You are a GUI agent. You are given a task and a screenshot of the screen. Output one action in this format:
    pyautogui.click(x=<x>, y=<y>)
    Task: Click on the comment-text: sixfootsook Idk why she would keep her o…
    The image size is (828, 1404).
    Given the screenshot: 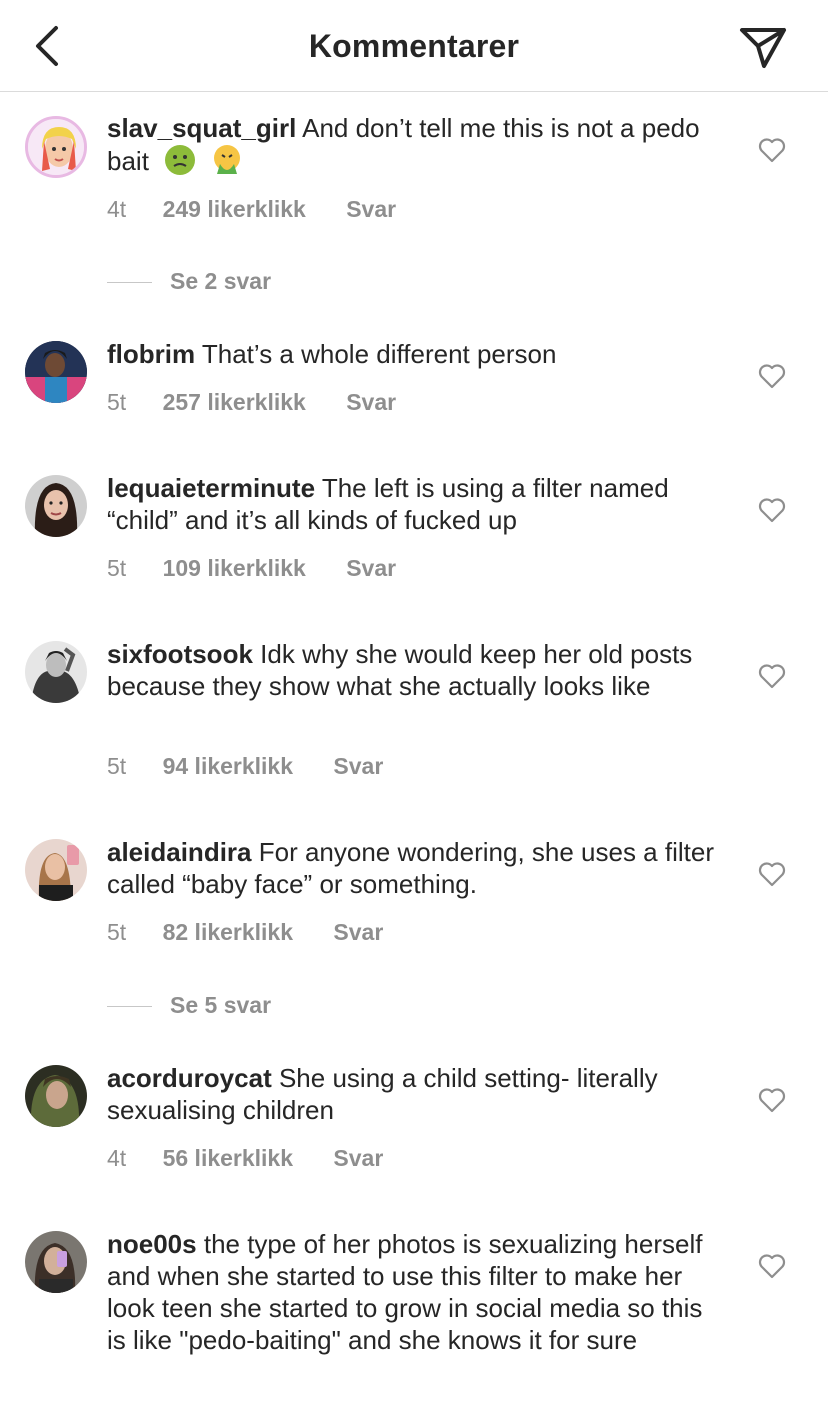 What is the action you would take?
    pyautogui.click(x=417, y=670)
    